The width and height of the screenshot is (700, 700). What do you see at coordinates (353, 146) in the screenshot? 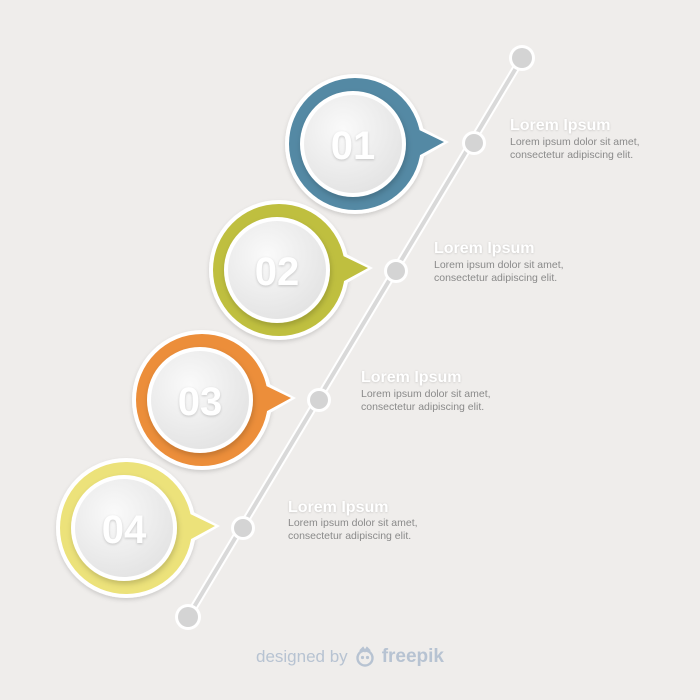
I see `step-number: 01` at bounding box center [353, 146].